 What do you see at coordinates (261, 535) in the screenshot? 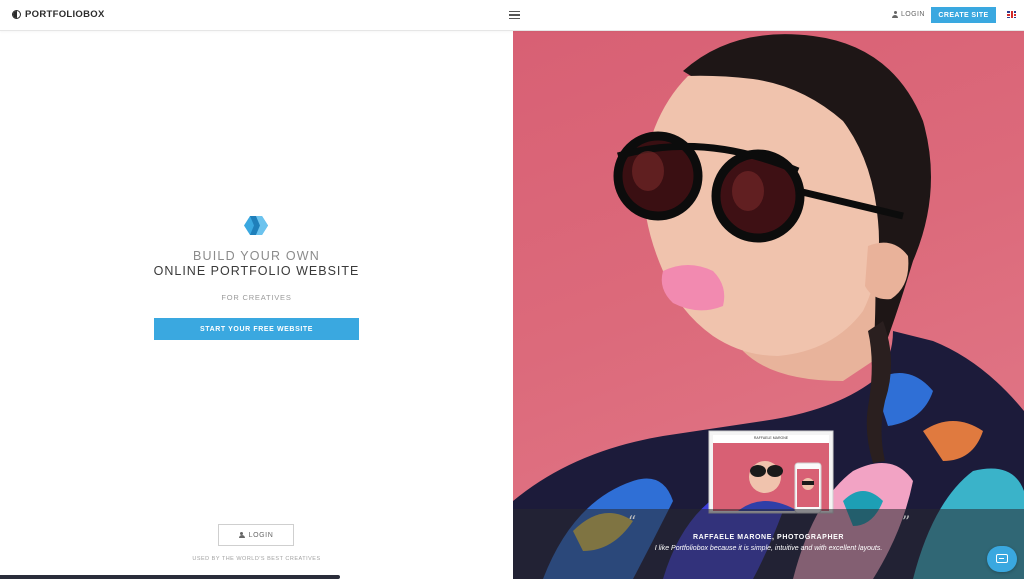
I see `login-button-label: LOGIN` at bounding box center [261, 535].